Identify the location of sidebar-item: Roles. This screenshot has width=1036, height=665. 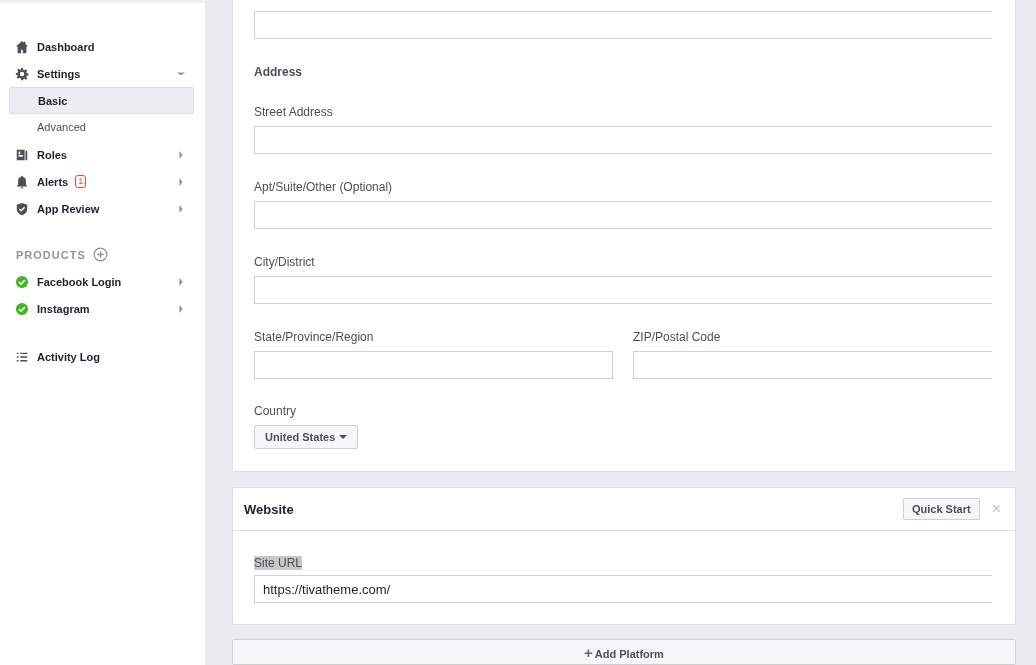
(102, 154).